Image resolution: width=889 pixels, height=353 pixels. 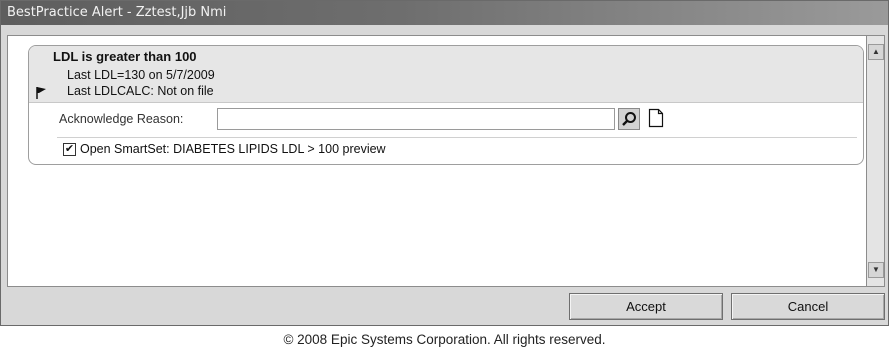 I want to click on cancel-button: Cancel, so click(x=808, y=306).